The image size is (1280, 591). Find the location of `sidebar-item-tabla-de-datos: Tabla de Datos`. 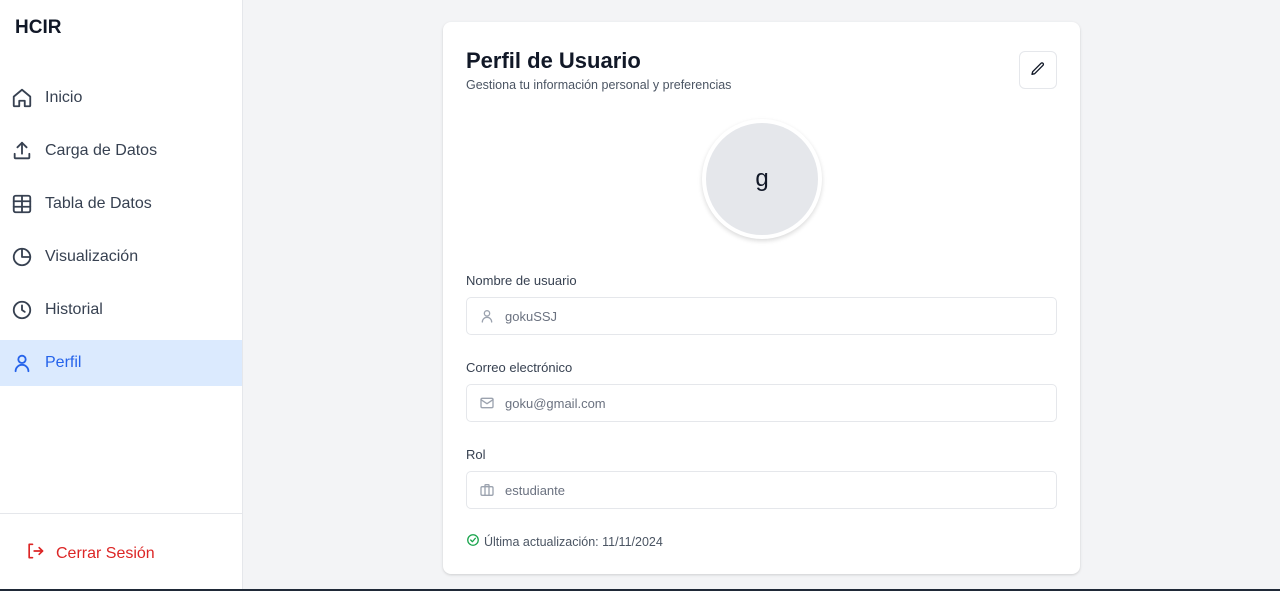

sidebar-item-tabla-de-datos: Tabla de Datos is located at coordinates (121, 204).